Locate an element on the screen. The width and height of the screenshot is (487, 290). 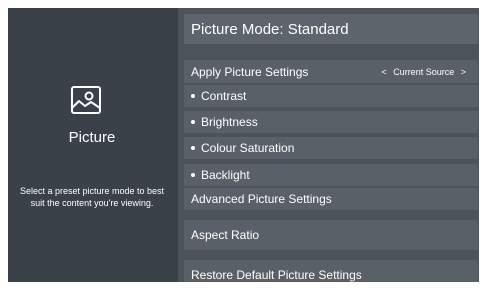
contrast-item: Contrast is located at coordinates (331, 96).